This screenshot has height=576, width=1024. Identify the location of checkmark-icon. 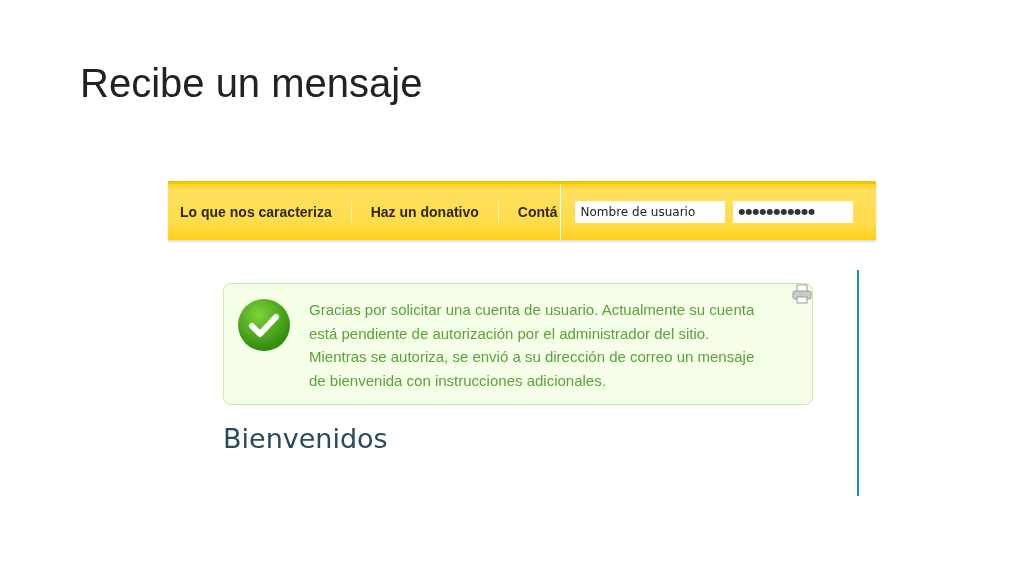
(264, 325).